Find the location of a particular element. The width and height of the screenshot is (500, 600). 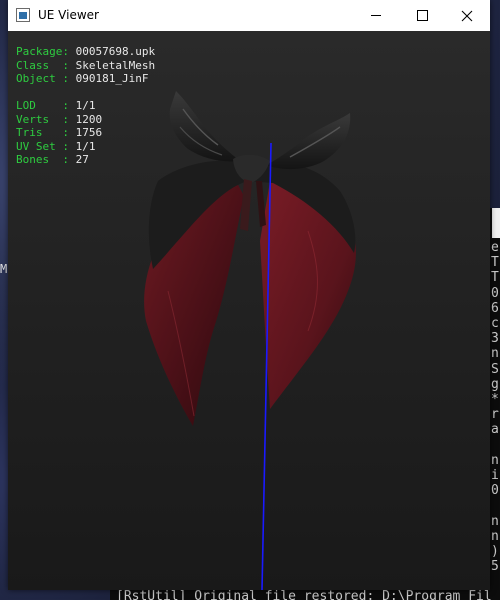

console-scrollbar is located at coordinates (496, 223).